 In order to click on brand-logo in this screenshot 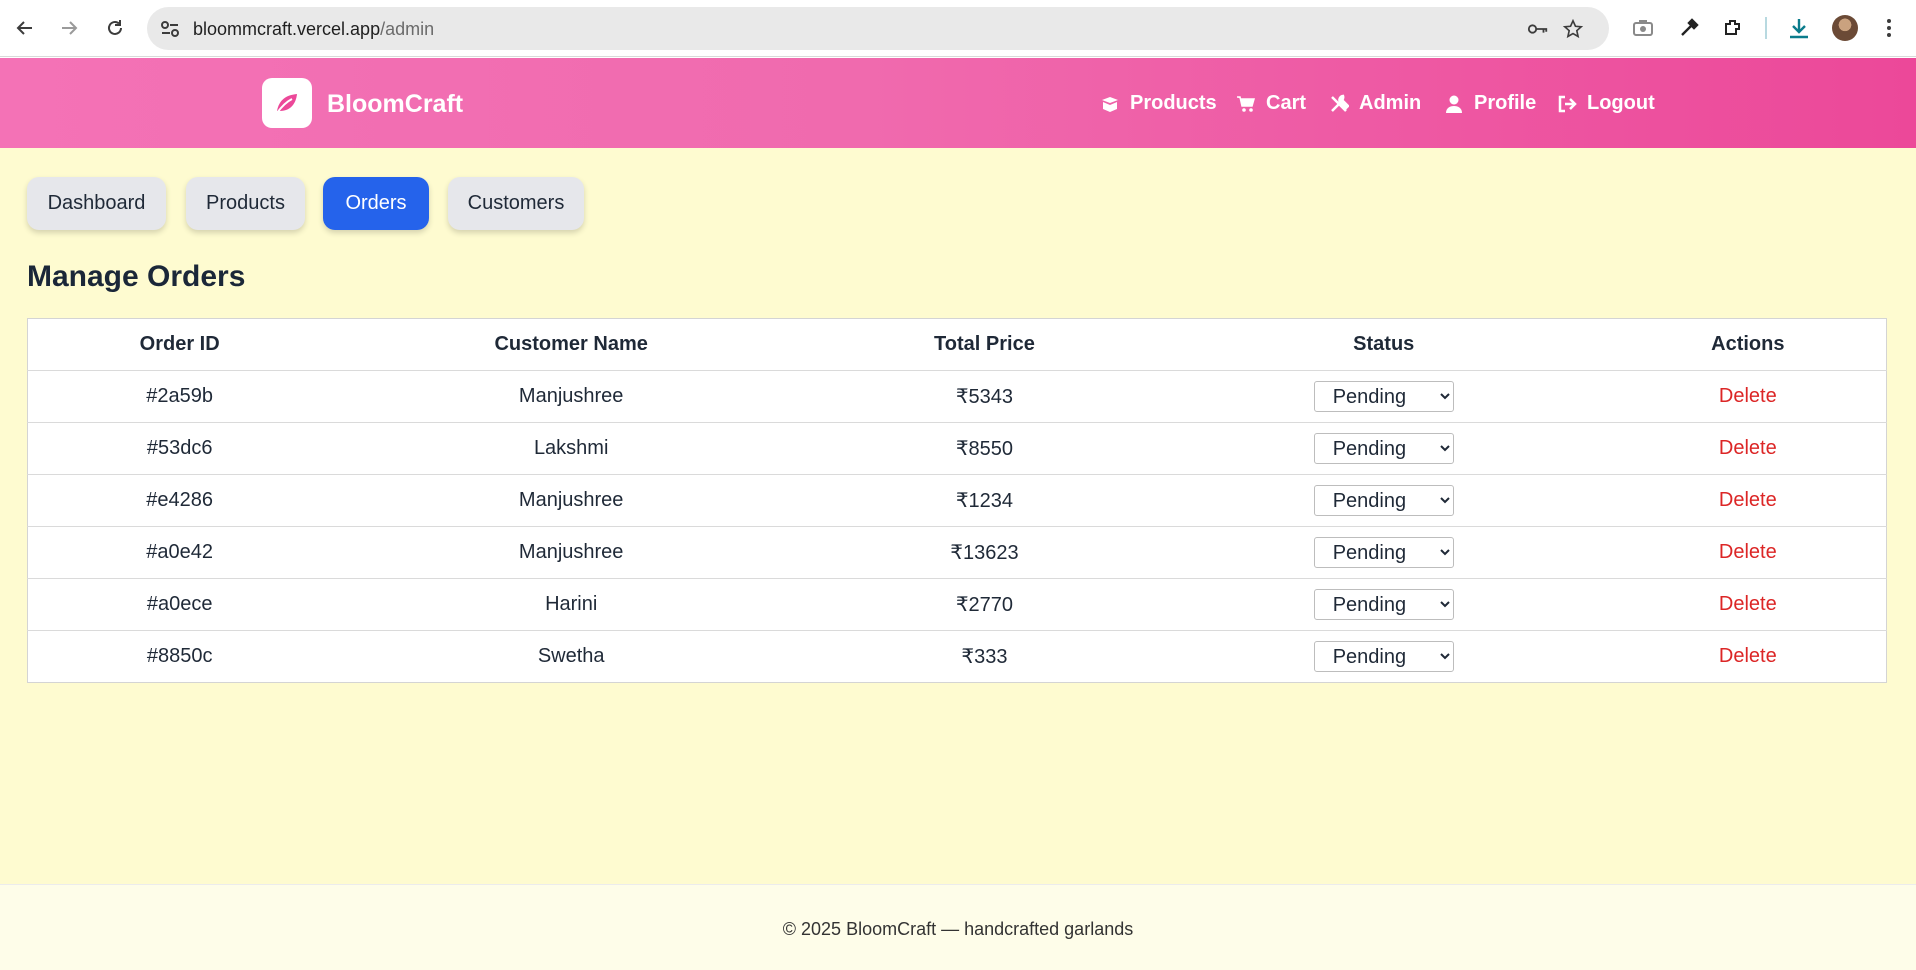, I will do `click(287, 103)`.